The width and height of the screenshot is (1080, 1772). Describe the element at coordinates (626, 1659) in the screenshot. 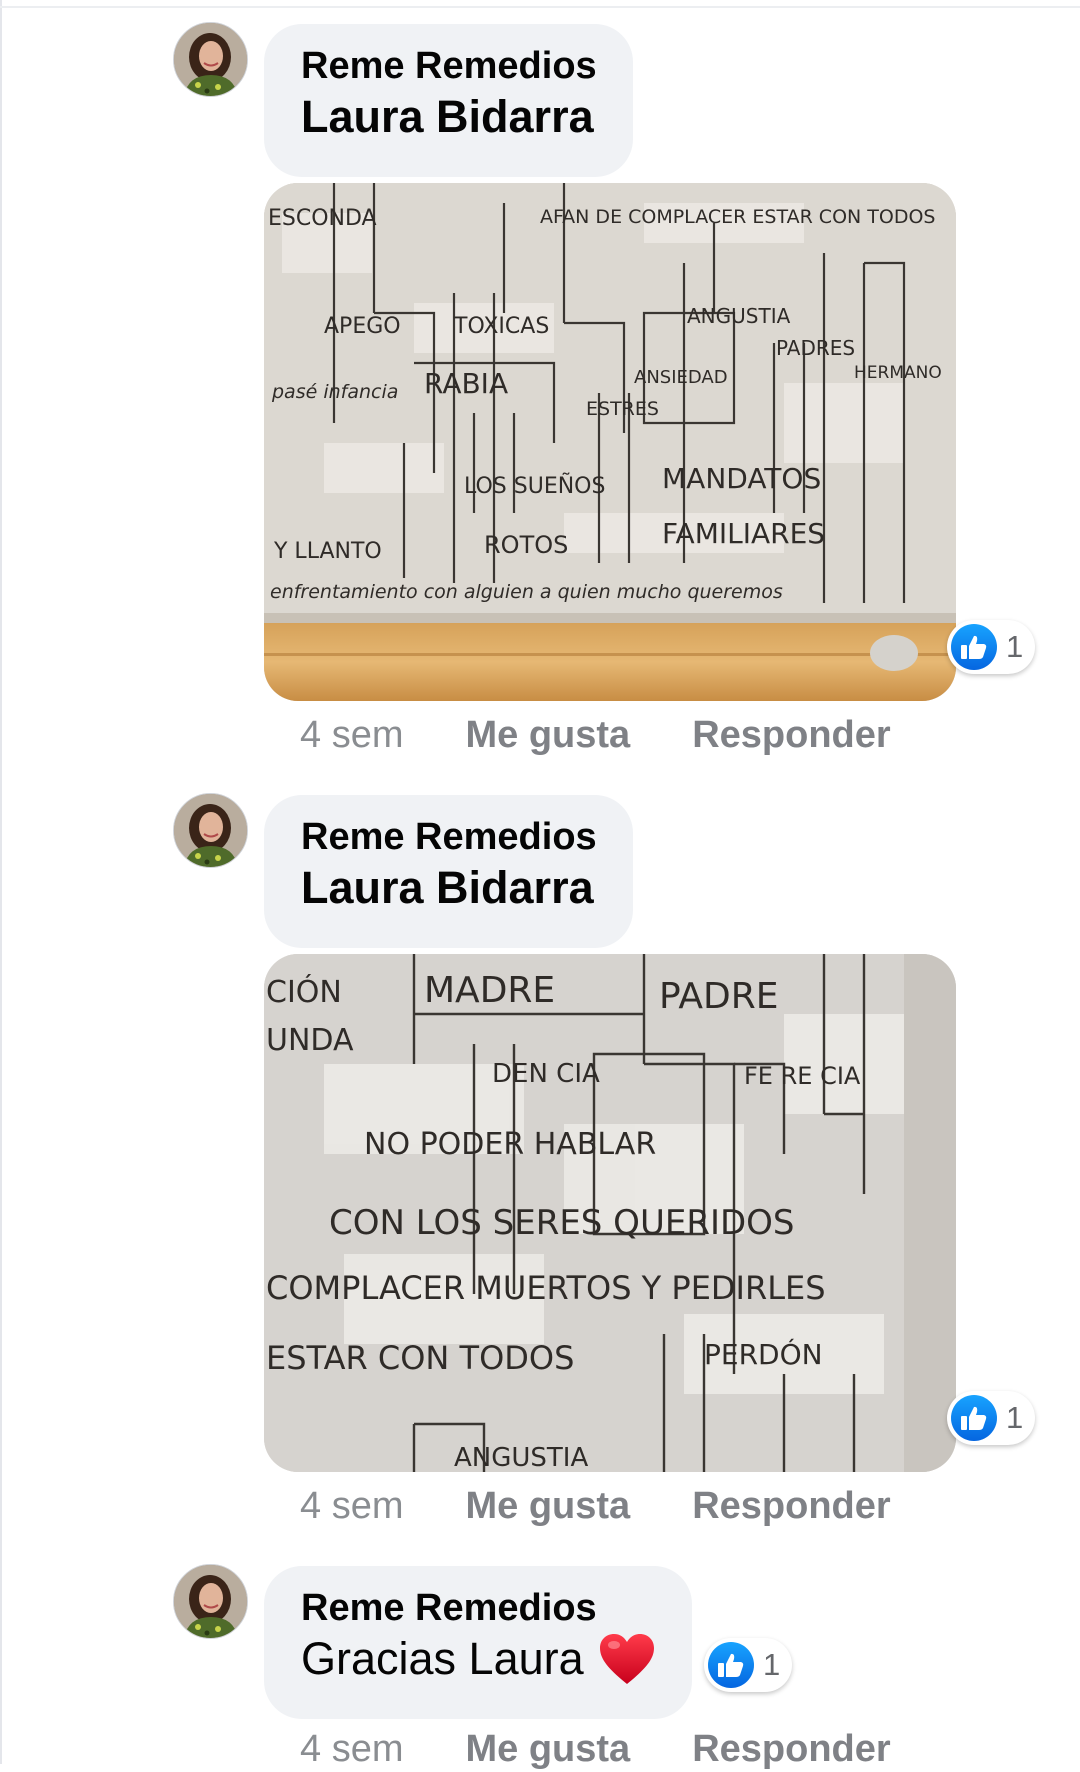

I see `red-heart-emoji-icon` at that location.